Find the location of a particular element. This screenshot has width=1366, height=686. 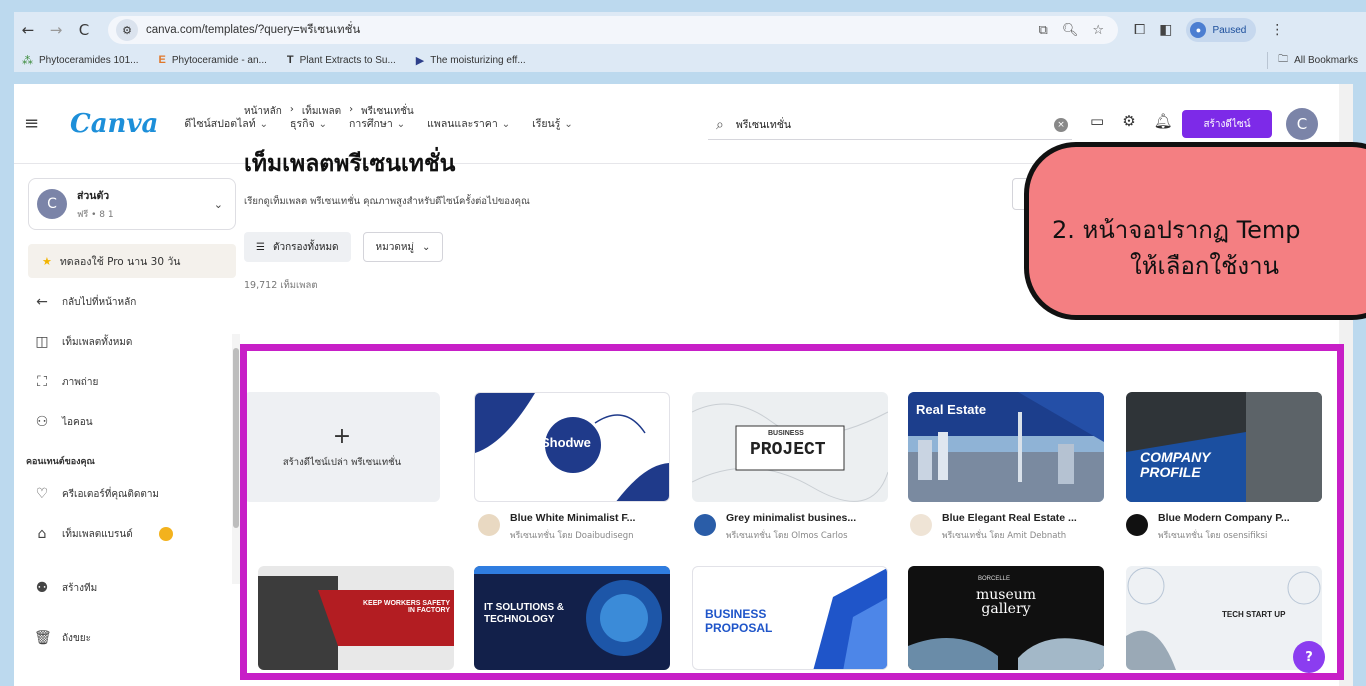

profile-paused-button: ● Paused is located at coordinates (1221, 30).